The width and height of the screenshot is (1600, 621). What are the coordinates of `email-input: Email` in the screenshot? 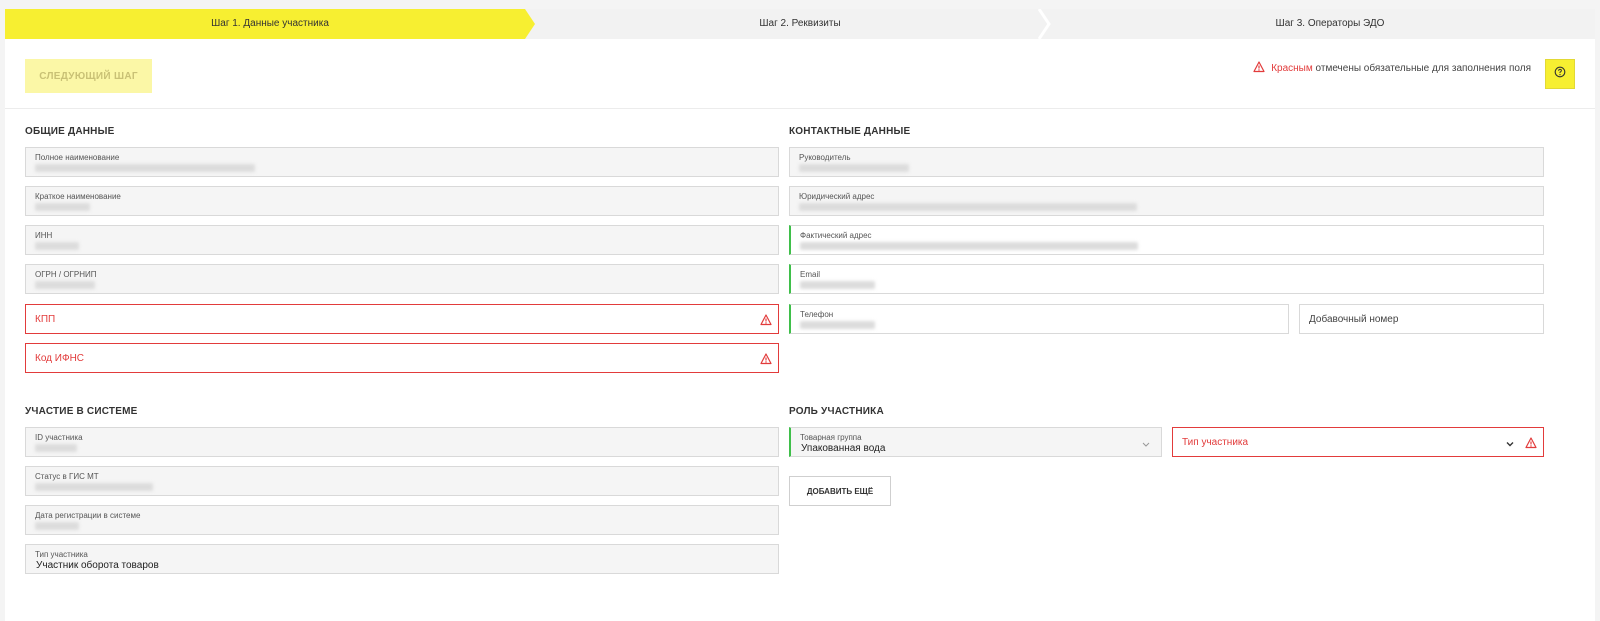 It's located at (1166, 279).